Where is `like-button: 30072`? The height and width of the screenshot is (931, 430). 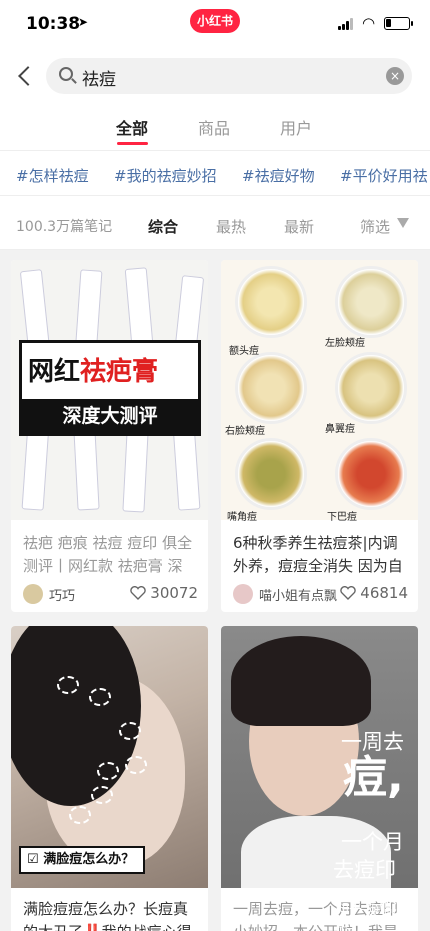 like-button: 30072 is located at coordinates (164, 593).